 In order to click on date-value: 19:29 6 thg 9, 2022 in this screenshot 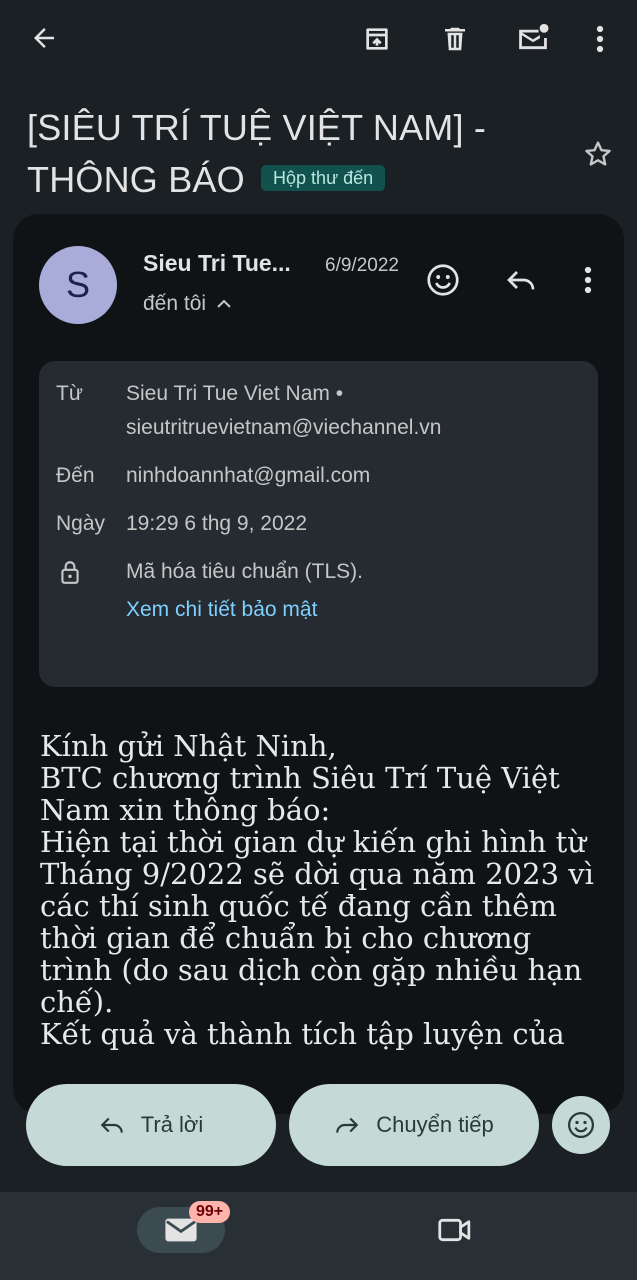, I will do `click(216, 523)`.